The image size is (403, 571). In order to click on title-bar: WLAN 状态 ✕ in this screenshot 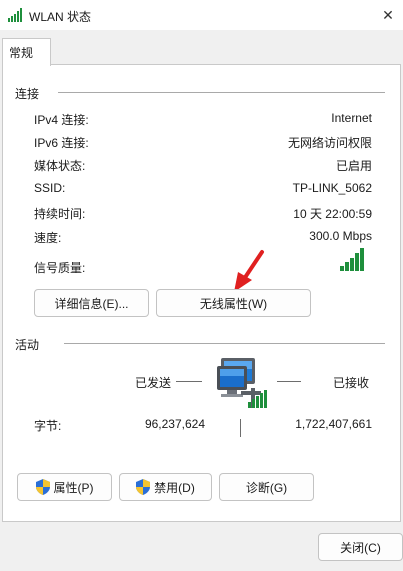, I will do `click(201, 15)`.